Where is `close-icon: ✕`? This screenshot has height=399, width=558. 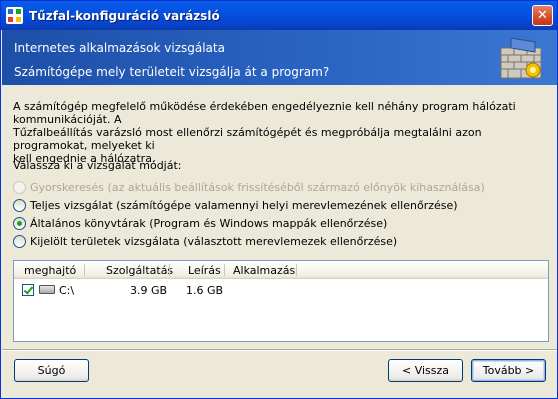 close-icon: ✕ is located at coordinates (542, 15).